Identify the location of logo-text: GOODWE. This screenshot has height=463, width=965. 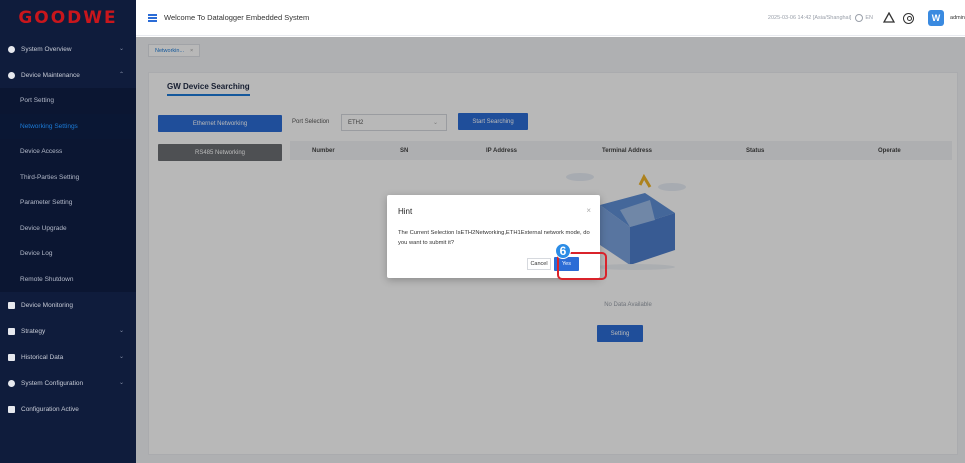
(68, 18).